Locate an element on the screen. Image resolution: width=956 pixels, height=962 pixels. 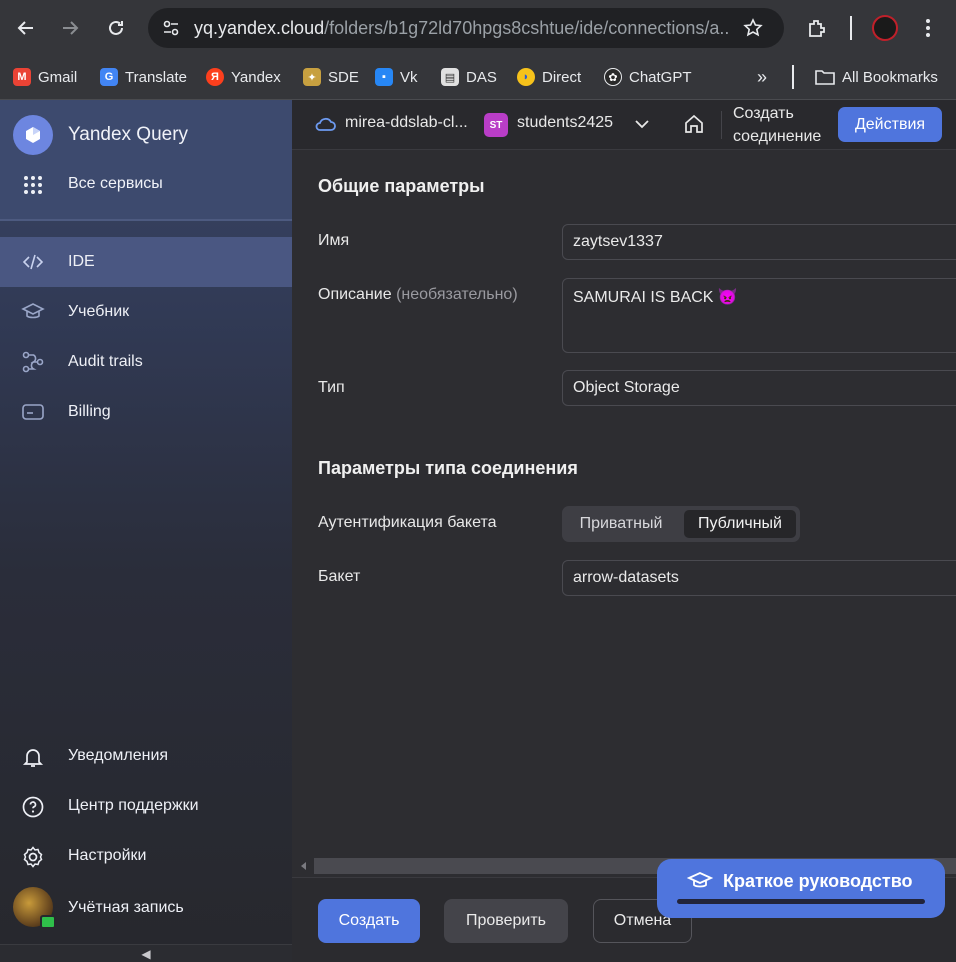
sidebar-item-label: Центр поддержки is located at coordinates (133, 805).